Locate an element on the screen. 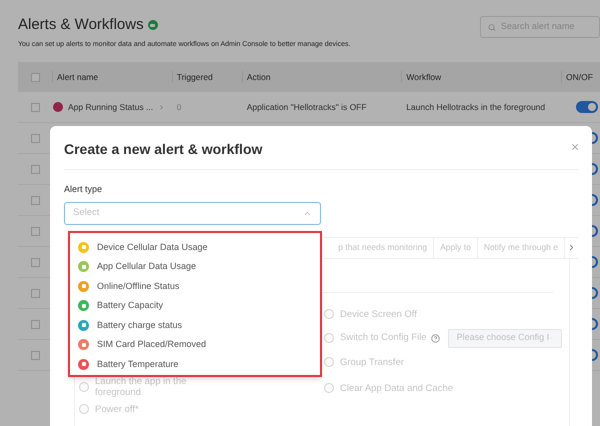 The image size is (600, 426). info-badge-icon is located at coordinates (153, 25).